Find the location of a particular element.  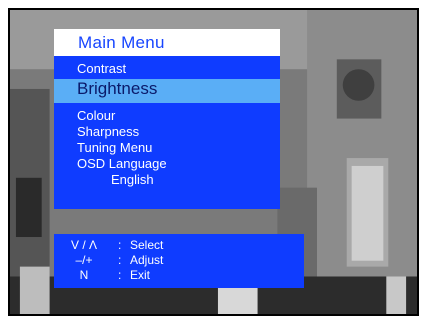

select-key-label: V / Λ is located at coordinates (84, 245).